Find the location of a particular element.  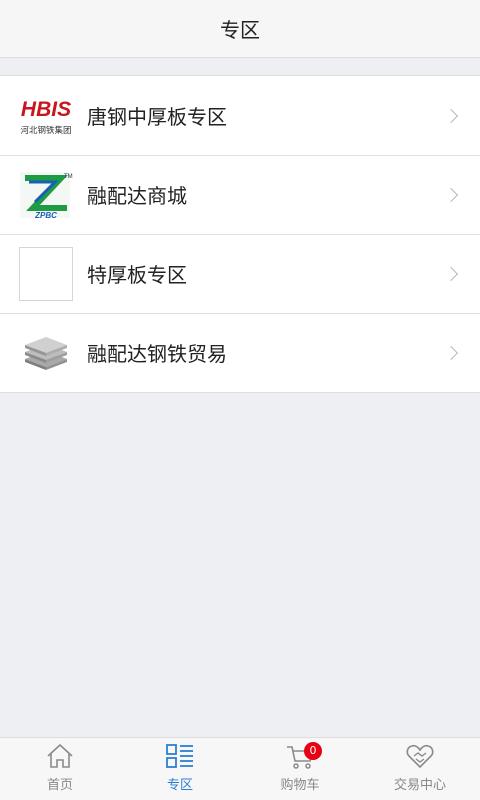

zone-item-label: 唐钢中厚板专区 is located at coordinates (157, 117).